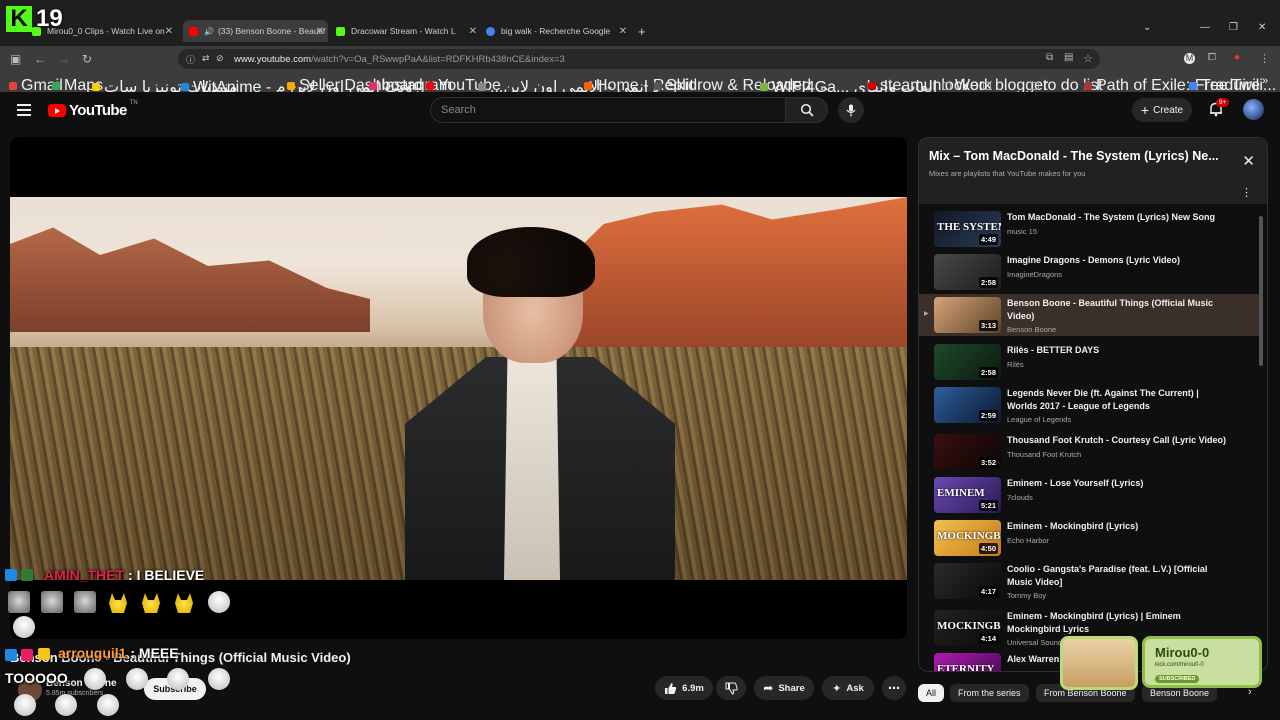 This screenshot has height=720, width=1280. Describe the element at coordinates (1028, 540) in the screenshot. I see `playlist-item-channel: Echo Harbor` at that location.